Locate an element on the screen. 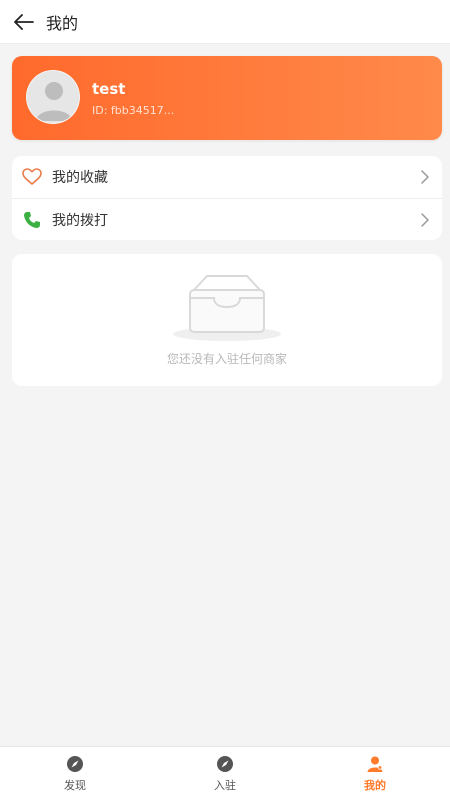  tab-label: 发现 is located at coordinates (75, 785).